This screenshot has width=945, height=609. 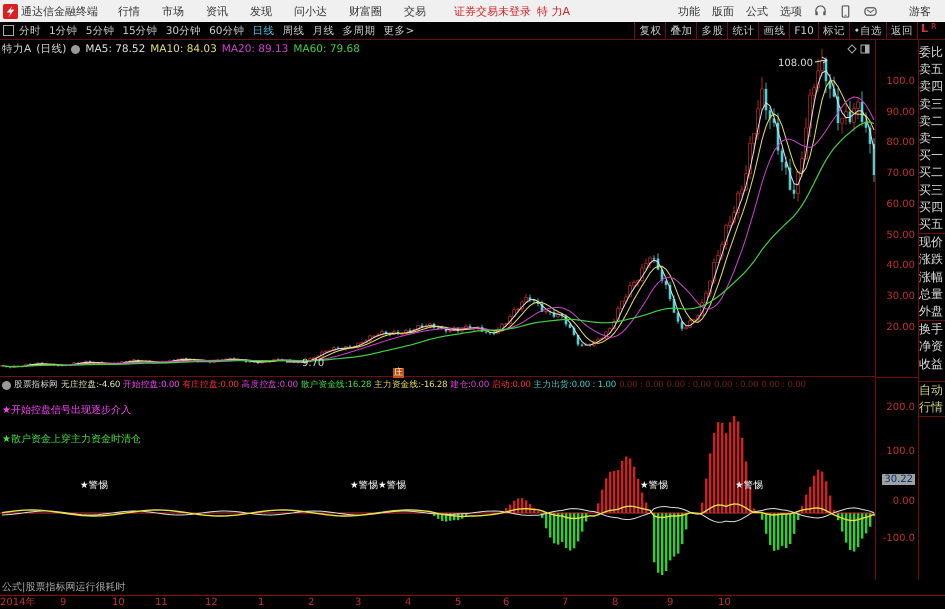 I want to click on date-tick: 2, so click(x=311, y=602).